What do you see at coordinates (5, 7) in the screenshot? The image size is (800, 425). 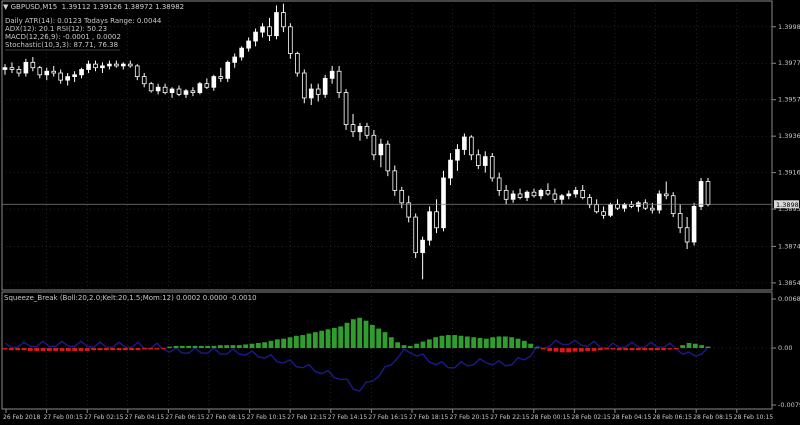 I see `collapse-arrow-icon: ▼` at bounding box center [5, 7].